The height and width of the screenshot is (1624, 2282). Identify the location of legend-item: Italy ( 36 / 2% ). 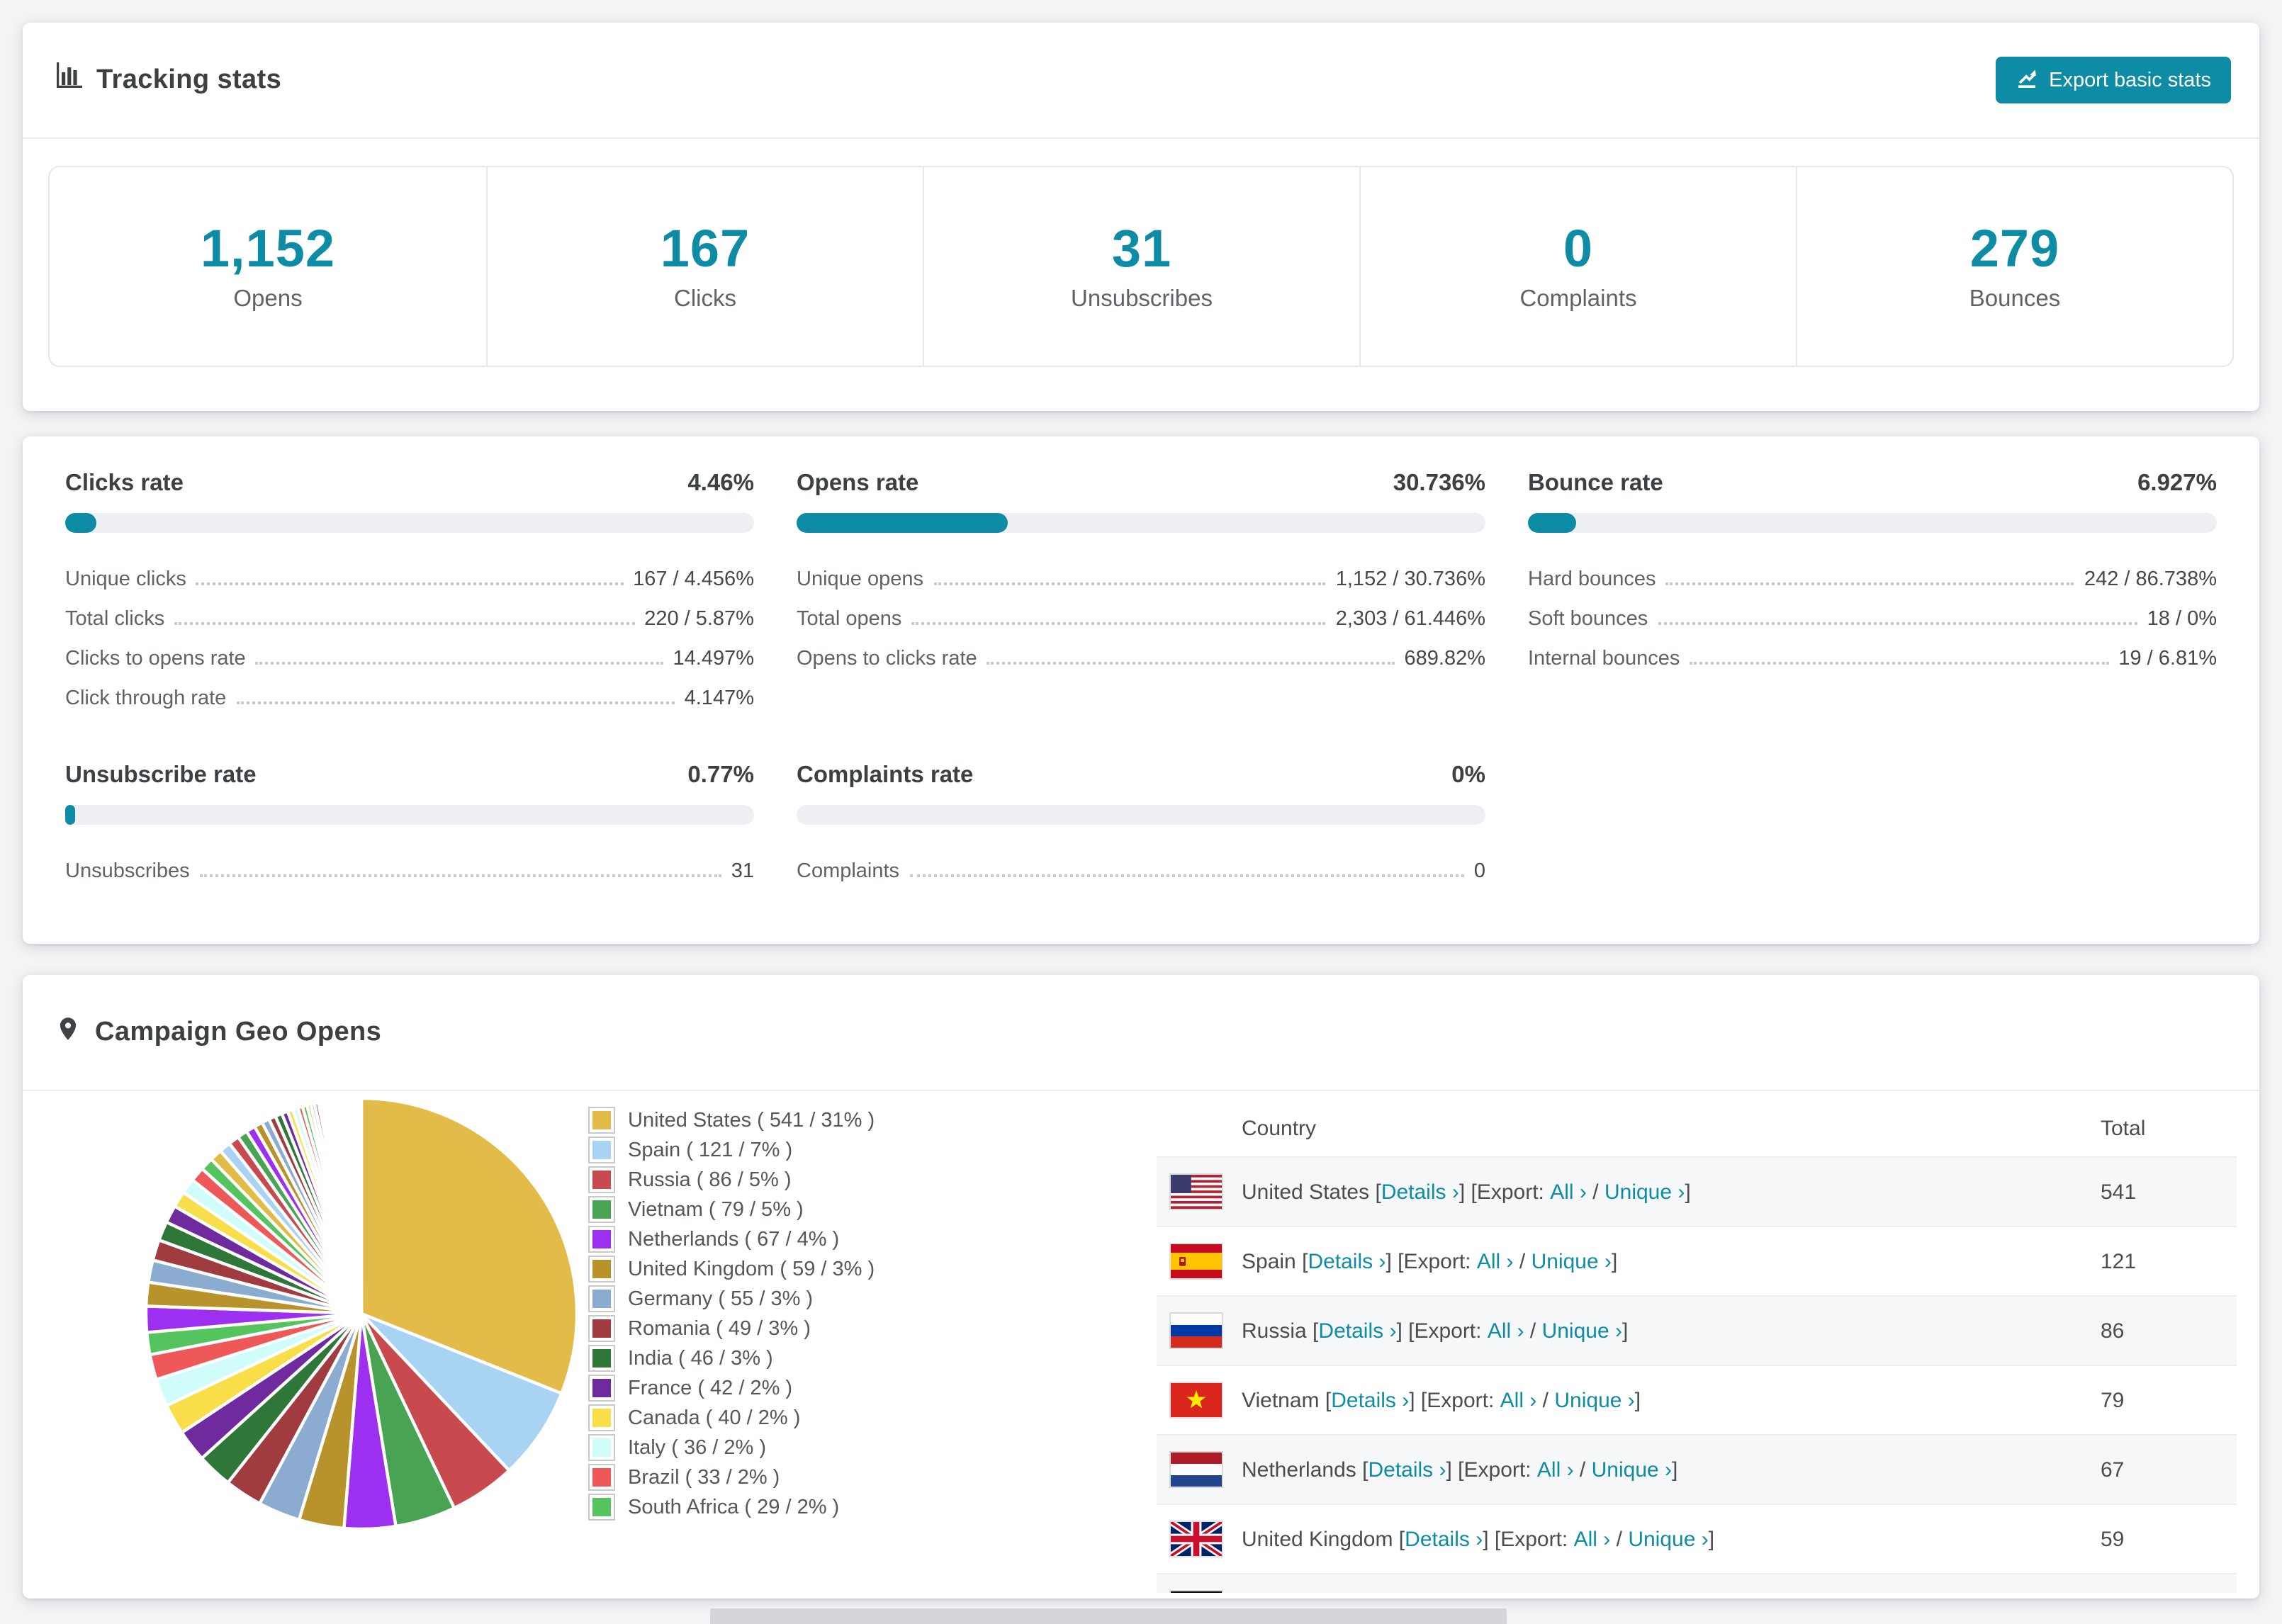
(732, 1448).